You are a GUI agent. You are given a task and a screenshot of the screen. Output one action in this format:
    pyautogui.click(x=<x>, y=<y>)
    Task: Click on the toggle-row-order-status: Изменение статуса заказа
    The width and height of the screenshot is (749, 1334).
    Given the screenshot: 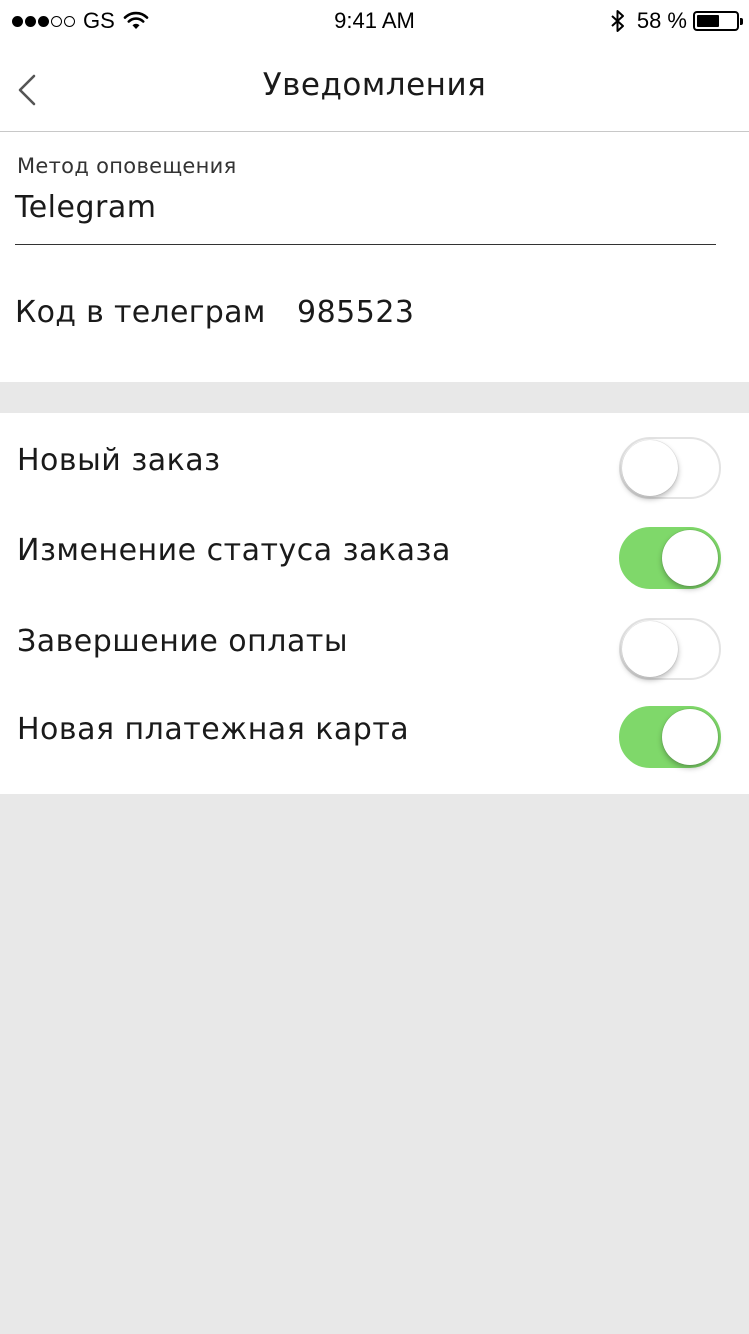 What is the action you would take?
    pyautogui.click(x=374, y=551)
    